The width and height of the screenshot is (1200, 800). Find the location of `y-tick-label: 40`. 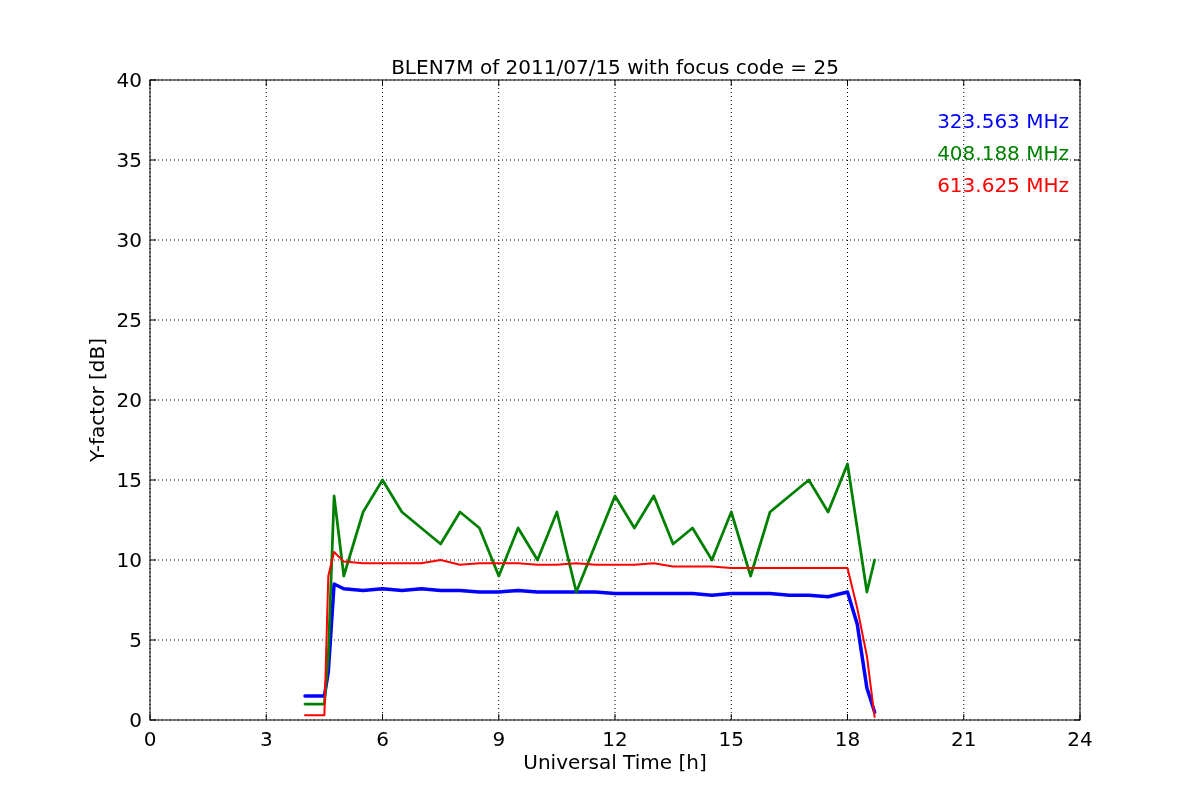

y-tick-label: 40 is located at coordinates (129, 80).